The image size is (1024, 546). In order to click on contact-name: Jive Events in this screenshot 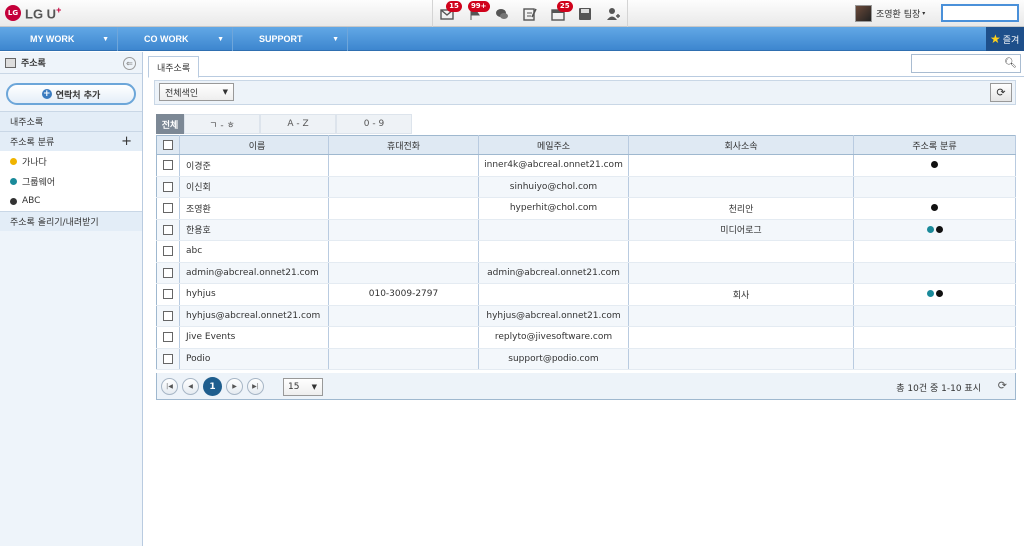, I will do `click(254, 337)`.